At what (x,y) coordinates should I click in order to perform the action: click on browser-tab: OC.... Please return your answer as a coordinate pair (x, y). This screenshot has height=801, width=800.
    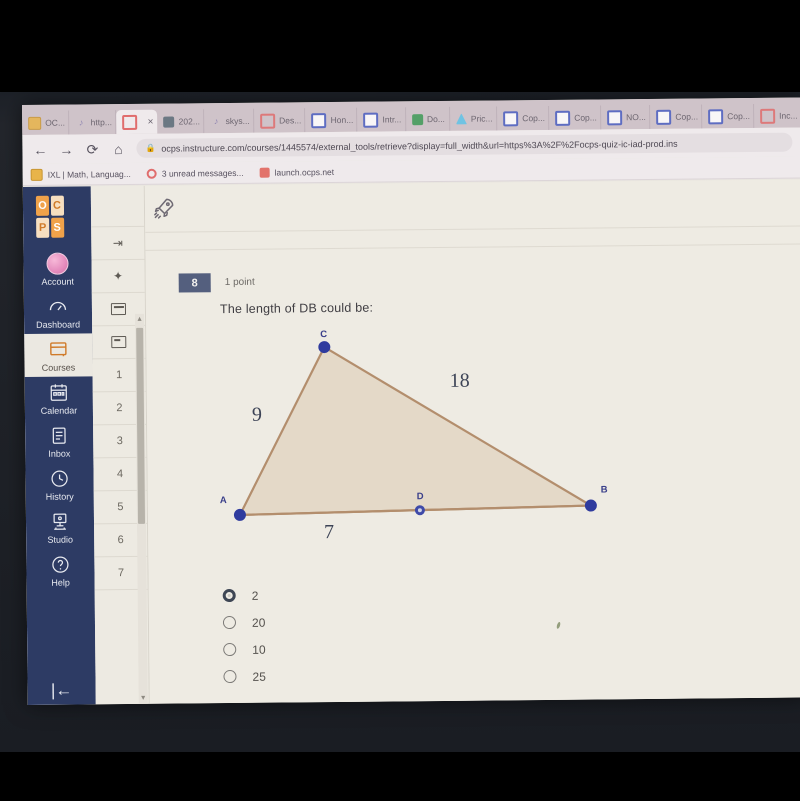
    Looking at the image, I should click on (46, 122).